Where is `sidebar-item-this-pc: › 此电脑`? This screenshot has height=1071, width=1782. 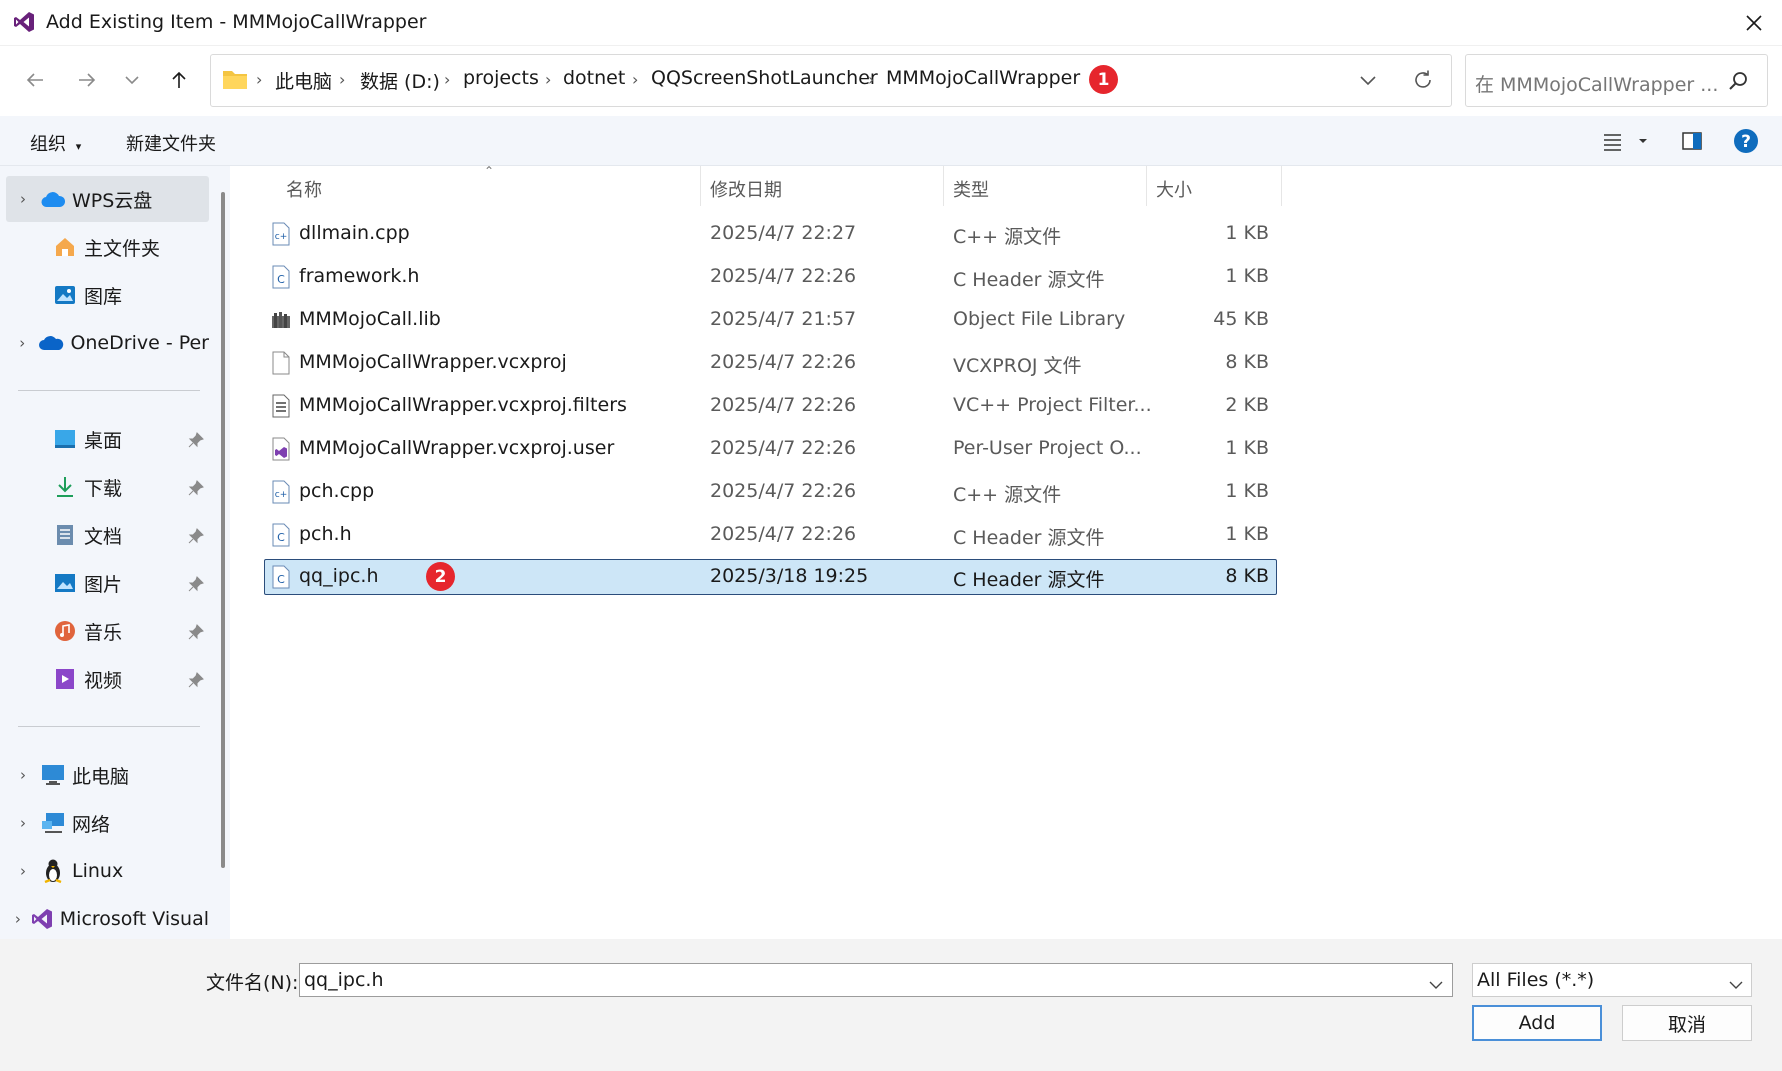
sidebar-item-this-pc: › 此电脑 is located at coordinates (107, 775).